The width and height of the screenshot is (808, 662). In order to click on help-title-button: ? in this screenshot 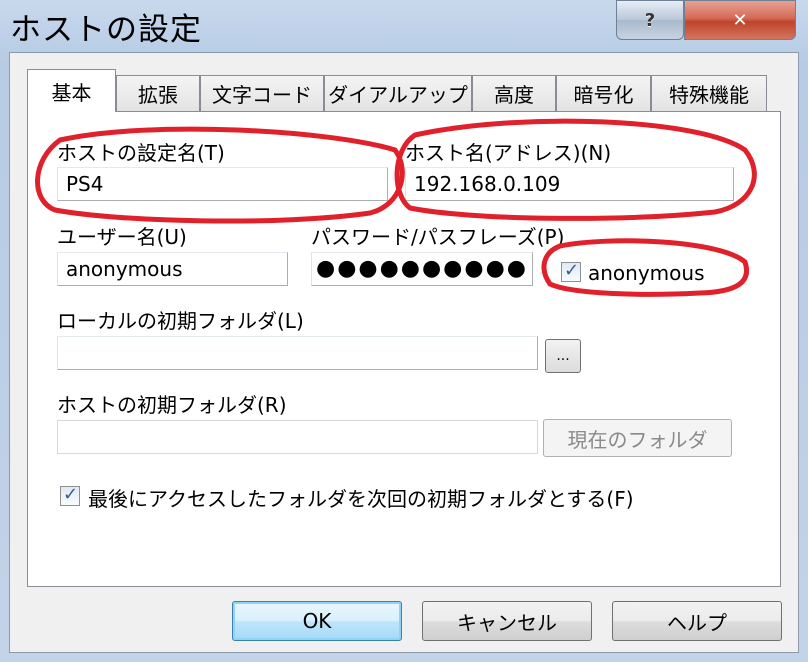, I will do `click(650, 20)`.